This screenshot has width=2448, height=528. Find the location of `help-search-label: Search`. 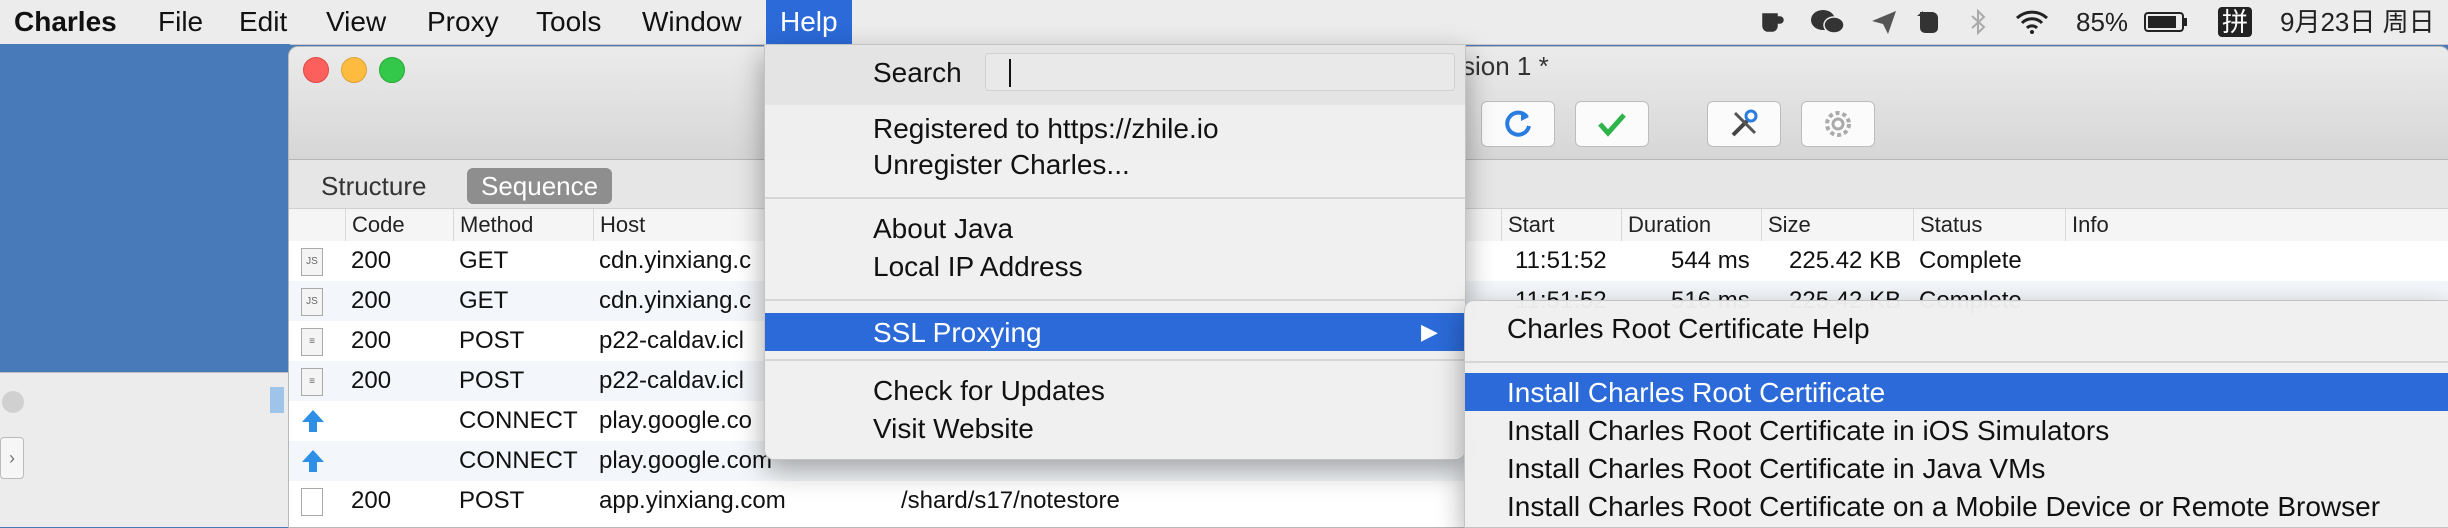

help-search-label: Search is located at coordinates (917, 72).